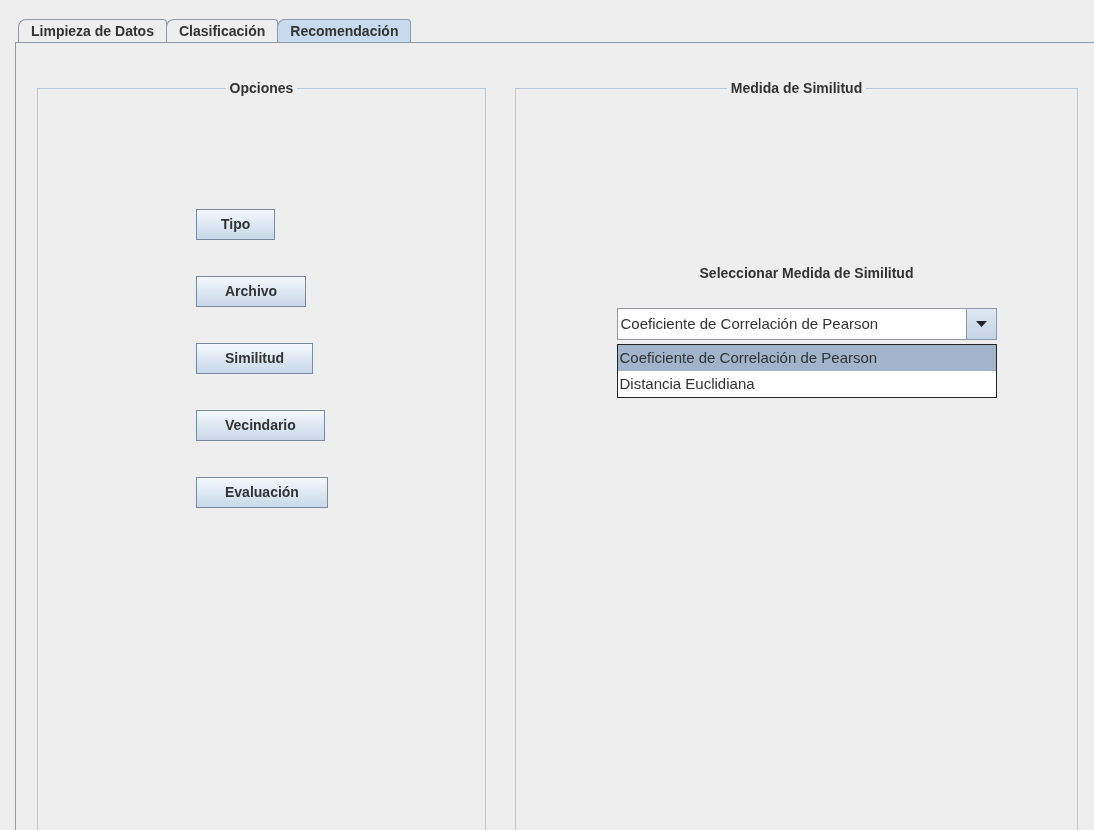  I want to click on tab: Limpieza de Datos, so click(92, 30).